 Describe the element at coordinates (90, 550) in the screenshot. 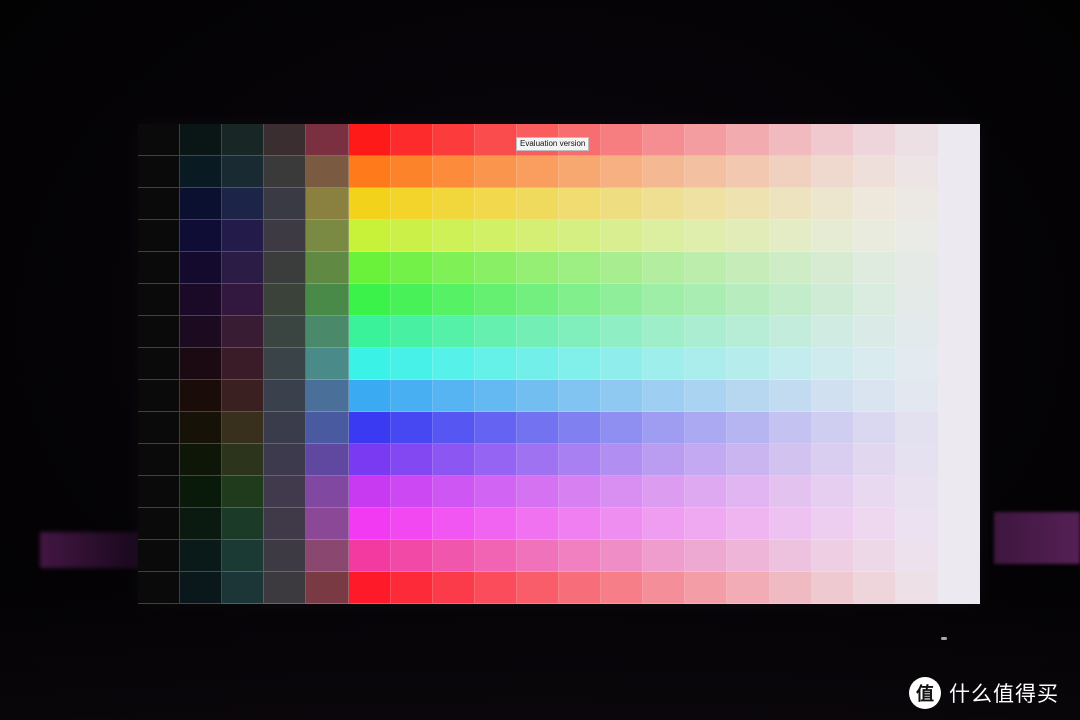

I see `ambient-glow-left` at that location.